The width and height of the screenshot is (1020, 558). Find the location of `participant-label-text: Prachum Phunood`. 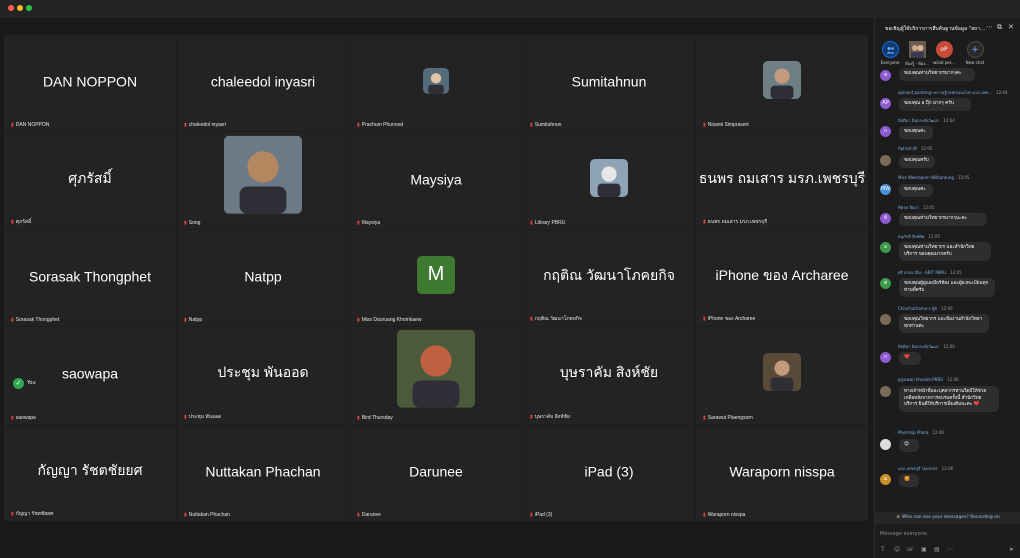

participant-label-text: Prachum Phunood is located at coordinates (382, 125).